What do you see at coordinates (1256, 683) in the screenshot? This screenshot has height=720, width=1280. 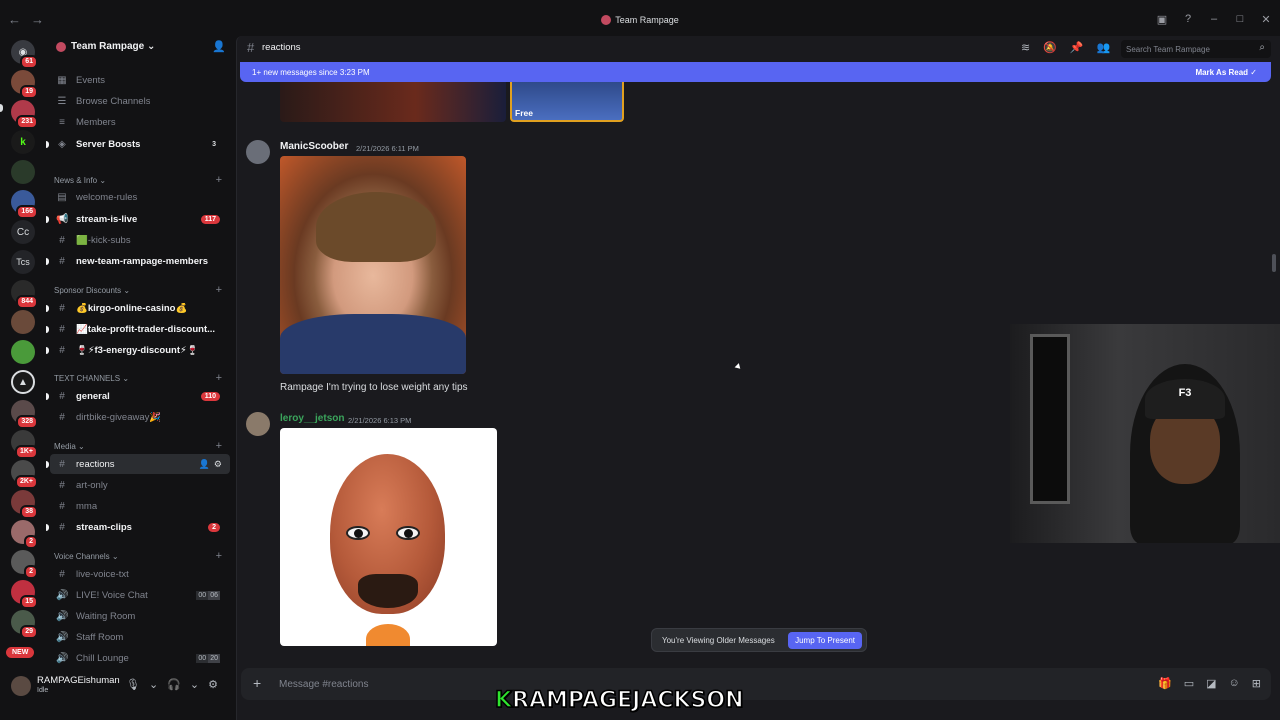 I see `apps-icon: ⊞` at bounding box center [1256, 683].